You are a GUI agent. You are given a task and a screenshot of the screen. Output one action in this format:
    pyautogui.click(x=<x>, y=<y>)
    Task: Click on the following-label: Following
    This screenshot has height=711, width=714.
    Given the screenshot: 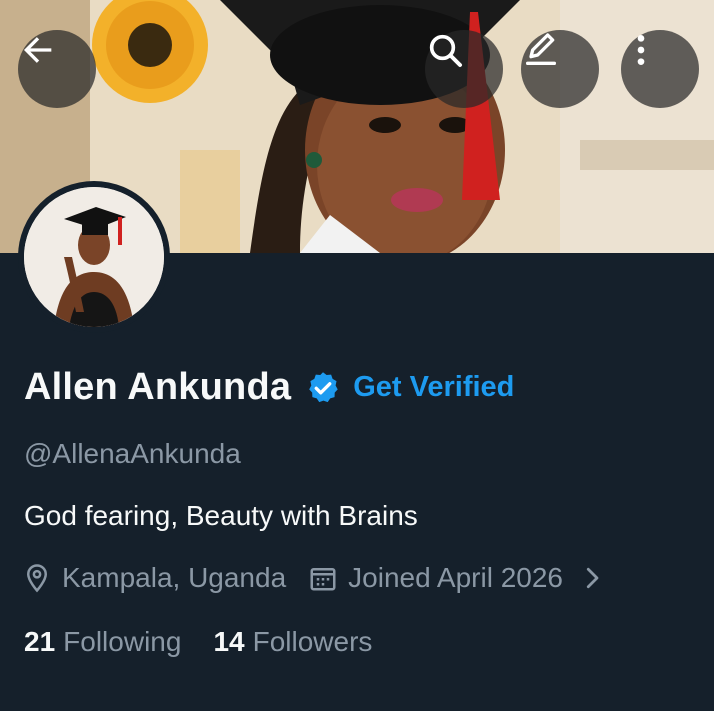 What is the action you would take?
    pyautogui.click(x=122, y=641)
    